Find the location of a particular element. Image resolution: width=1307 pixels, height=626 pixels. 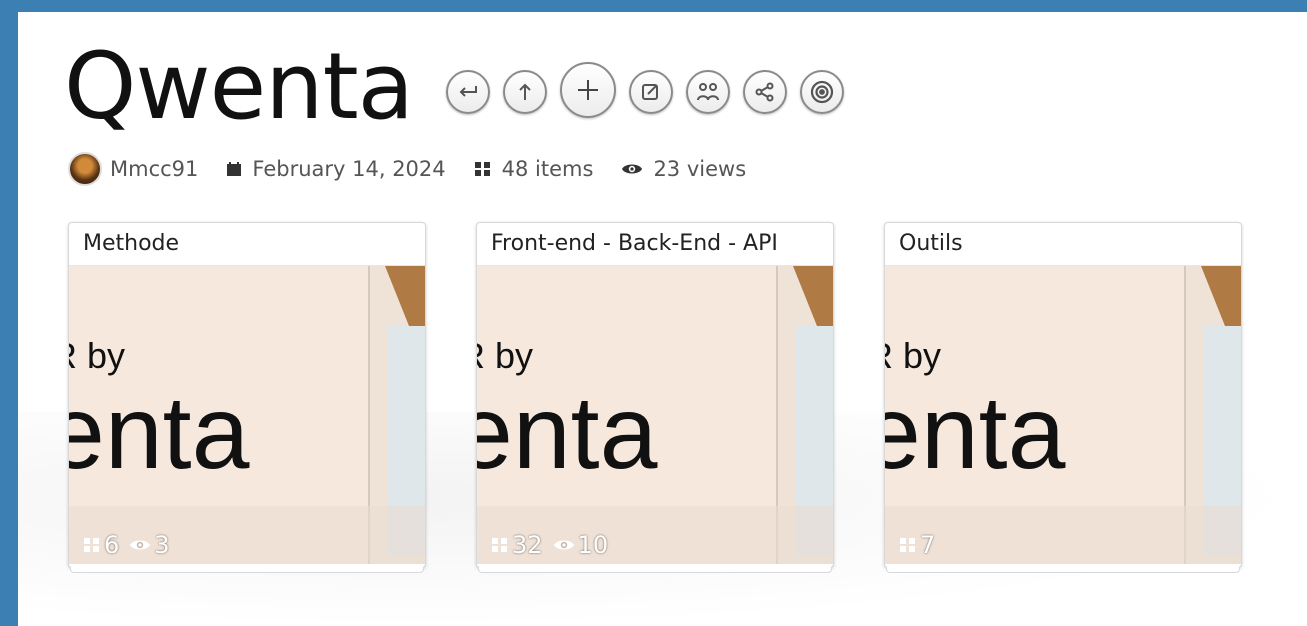

add-button is located at coordinates (588, 90).